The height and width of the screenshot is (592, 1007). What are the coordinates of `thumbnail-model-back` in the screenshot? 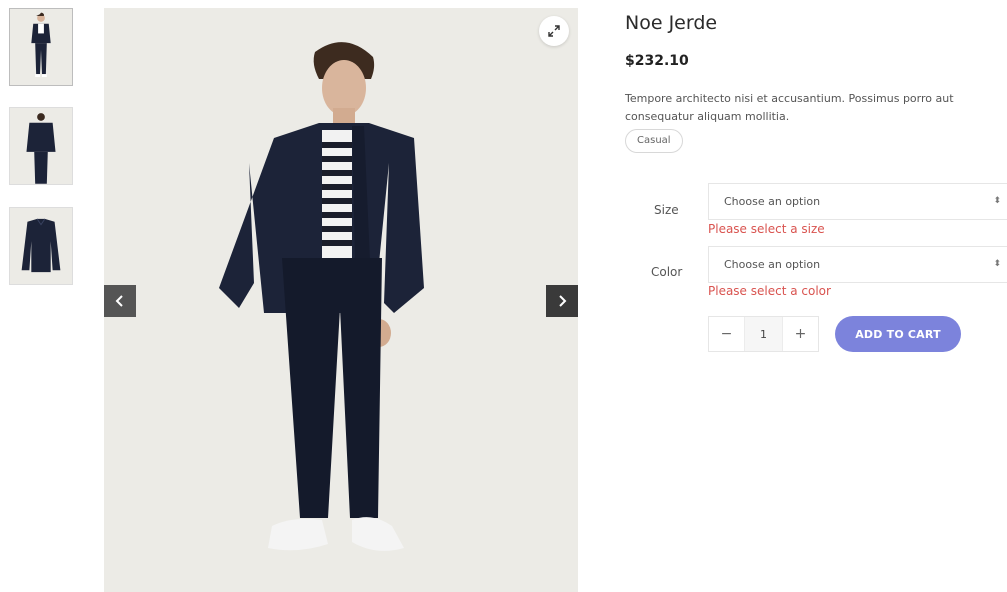 It's located at (41, 146).